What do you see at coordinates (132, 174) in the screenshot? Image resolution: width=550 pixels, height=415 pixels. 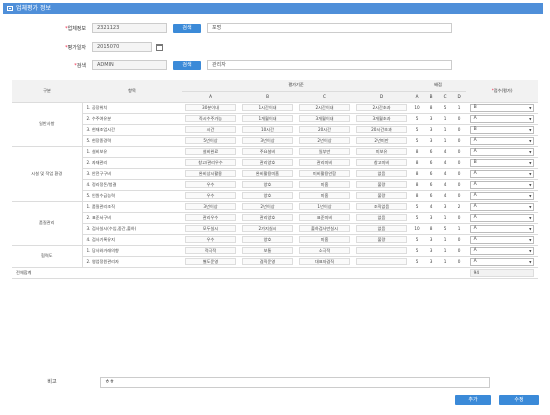 I see `item-label: 3. 안전구구비` at bounding box center [132, 174].